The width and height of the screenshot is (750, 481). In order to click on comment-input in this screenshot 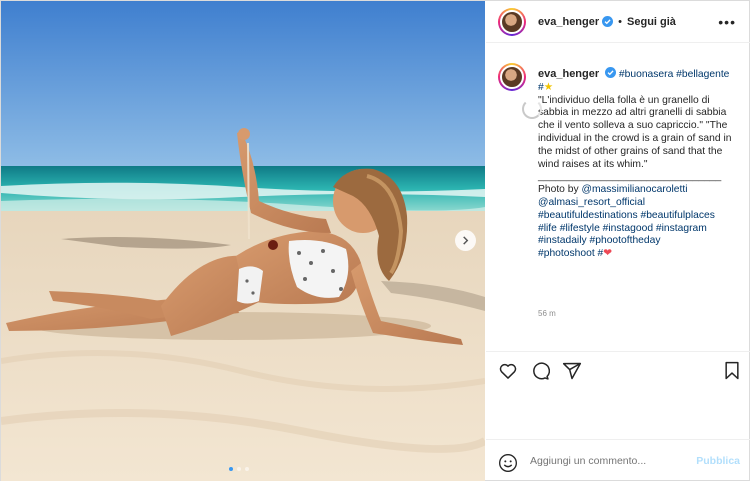, I will do `click(605, 461)`.